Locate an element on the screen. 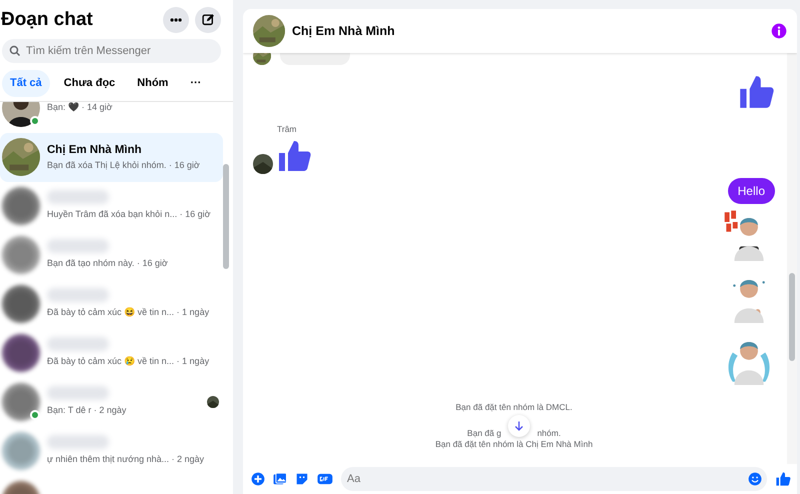  message-preview: Bạn đã tạo nhóm này. · 16 giờ is located at coordinates (108, 263).